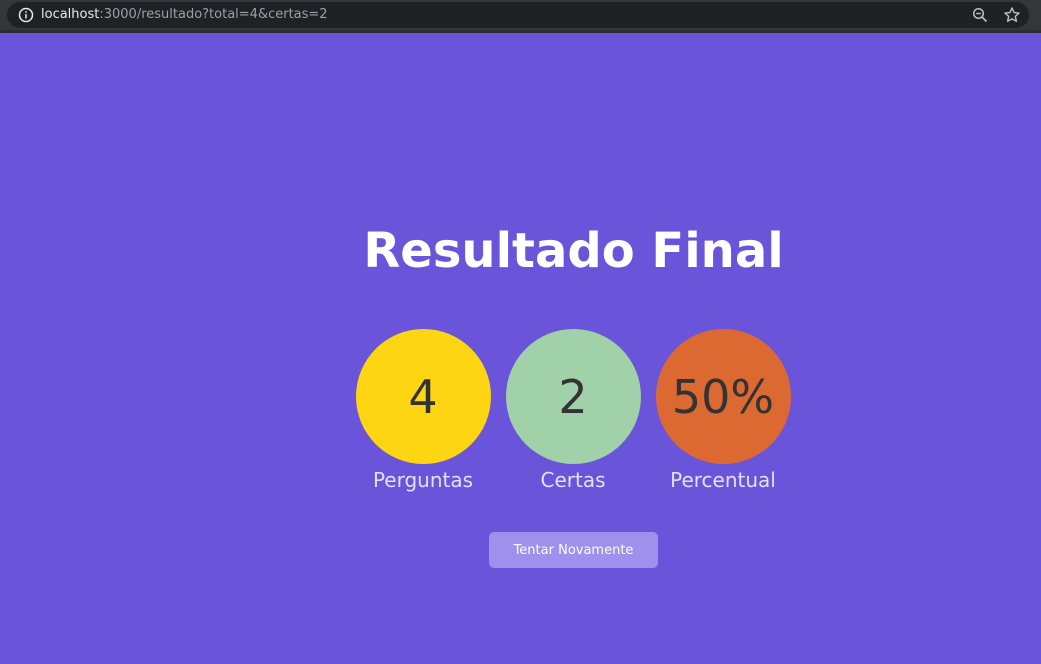 This screenshot has width=1041, height=664. I want to click on stat-certas: 2 Certas, so click(573, 411).